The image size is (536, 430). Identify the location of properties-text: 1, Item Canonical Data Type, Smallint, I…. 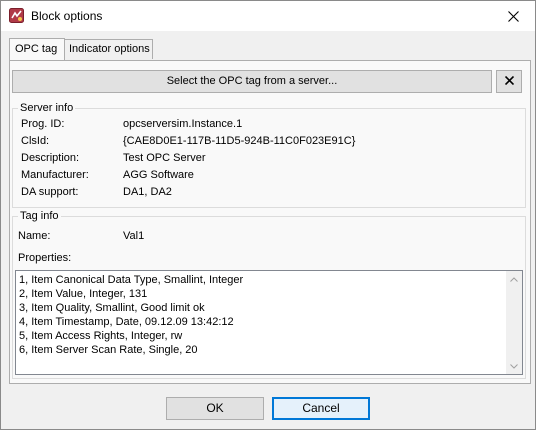
(131, 315).